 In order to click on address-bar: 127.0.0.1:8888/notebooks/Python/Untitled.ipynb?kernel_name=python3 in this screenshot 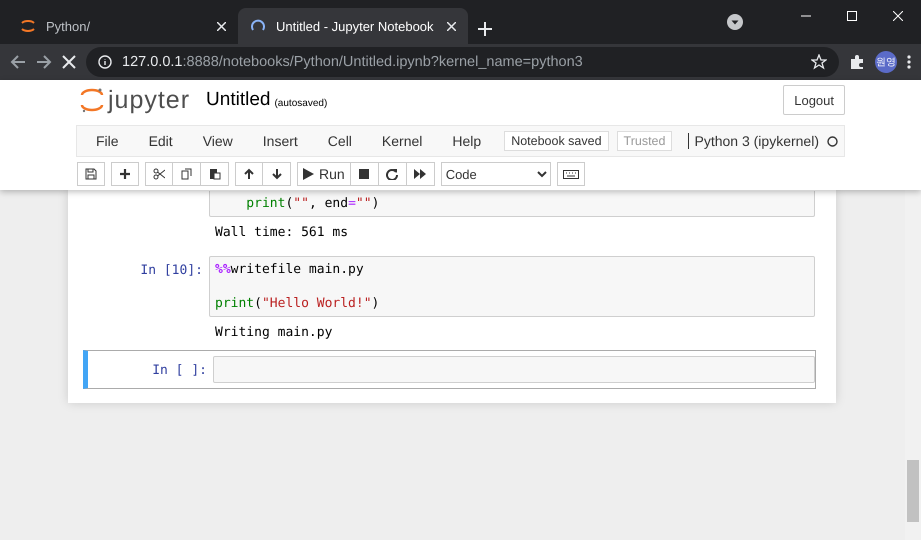, I will do `click(462, 62)`.